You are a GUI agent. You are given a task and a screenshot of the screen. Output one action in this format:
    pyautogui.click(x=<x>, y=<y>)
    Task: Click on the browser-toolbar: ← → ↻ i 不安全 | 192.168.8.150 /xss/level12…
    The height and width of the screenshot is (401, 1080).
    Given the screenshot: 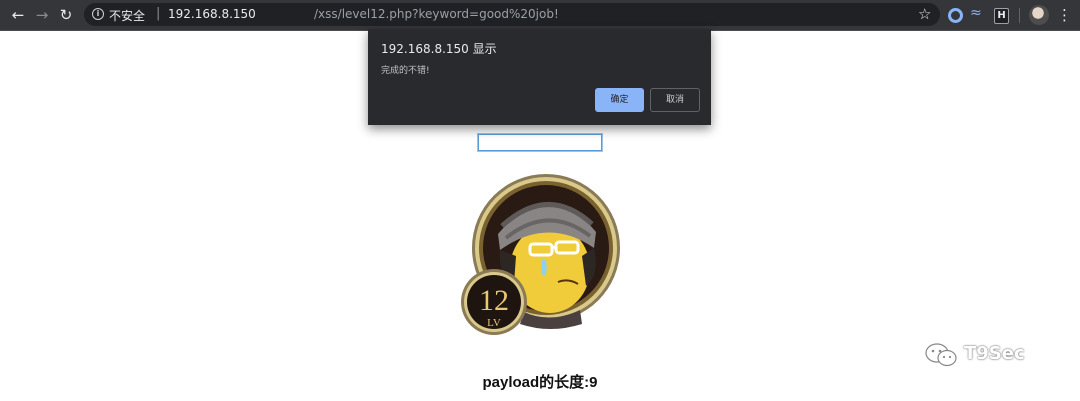 What is the action you would take?
    pyautogui.click(x=540, y=15)
    